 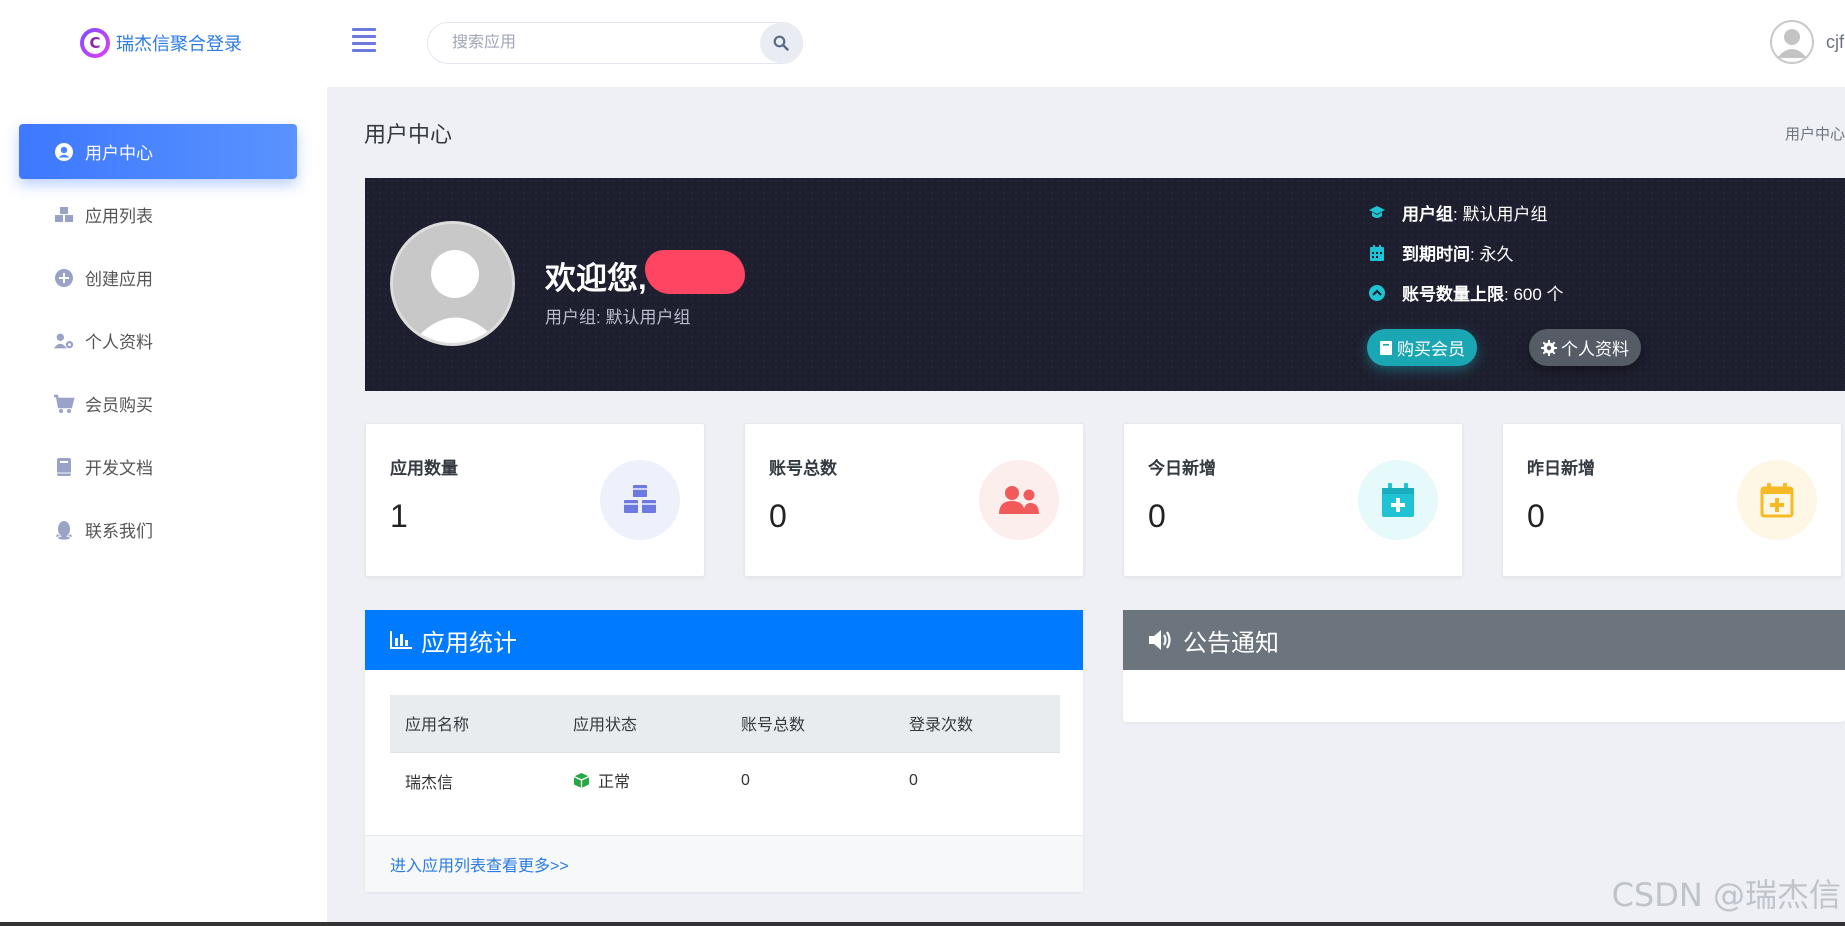 I want to click on sidebar-item-label: 个人资料, so click(x=119, y=342).